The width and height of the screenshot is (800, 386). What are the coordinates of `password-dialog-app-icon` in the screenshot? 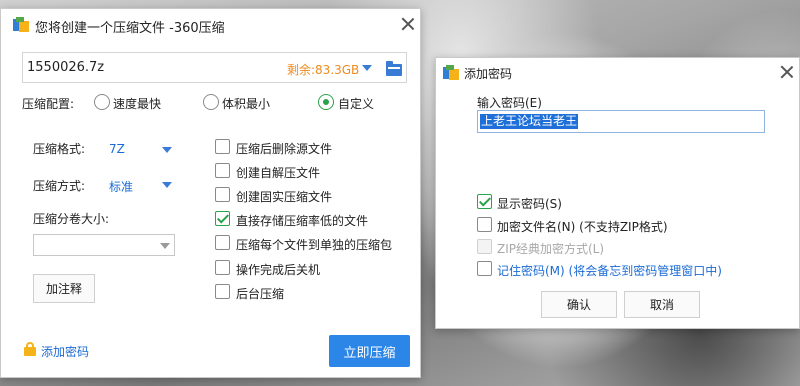 It's located at (451, 73).